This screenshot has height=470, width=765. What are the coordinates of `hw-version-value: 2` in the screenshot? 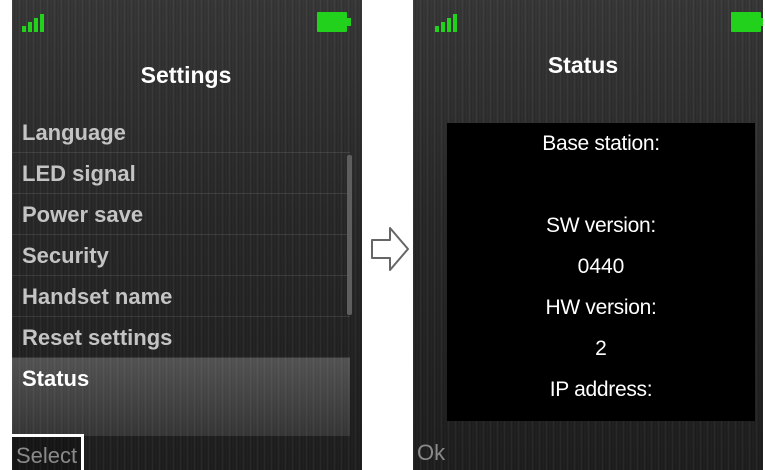 It's located at (601, 348).